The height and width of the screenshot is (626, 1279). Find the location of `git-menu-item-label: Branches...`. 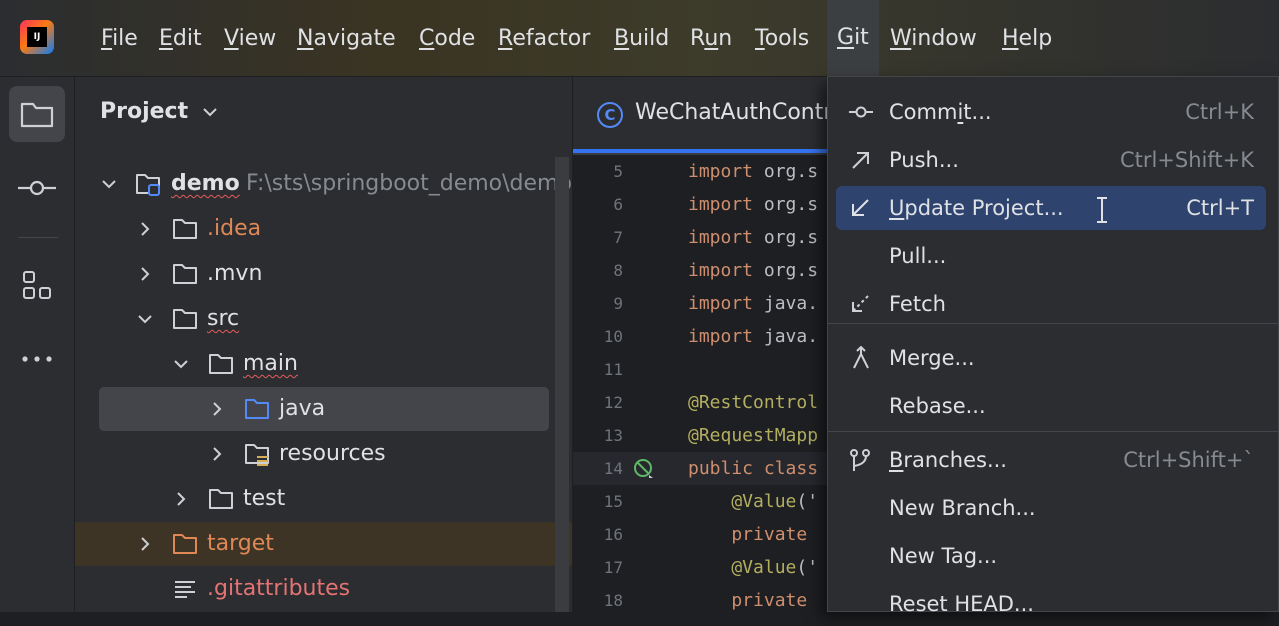

git-menu-item-label: Branches... is located at coordinates (948, 460).